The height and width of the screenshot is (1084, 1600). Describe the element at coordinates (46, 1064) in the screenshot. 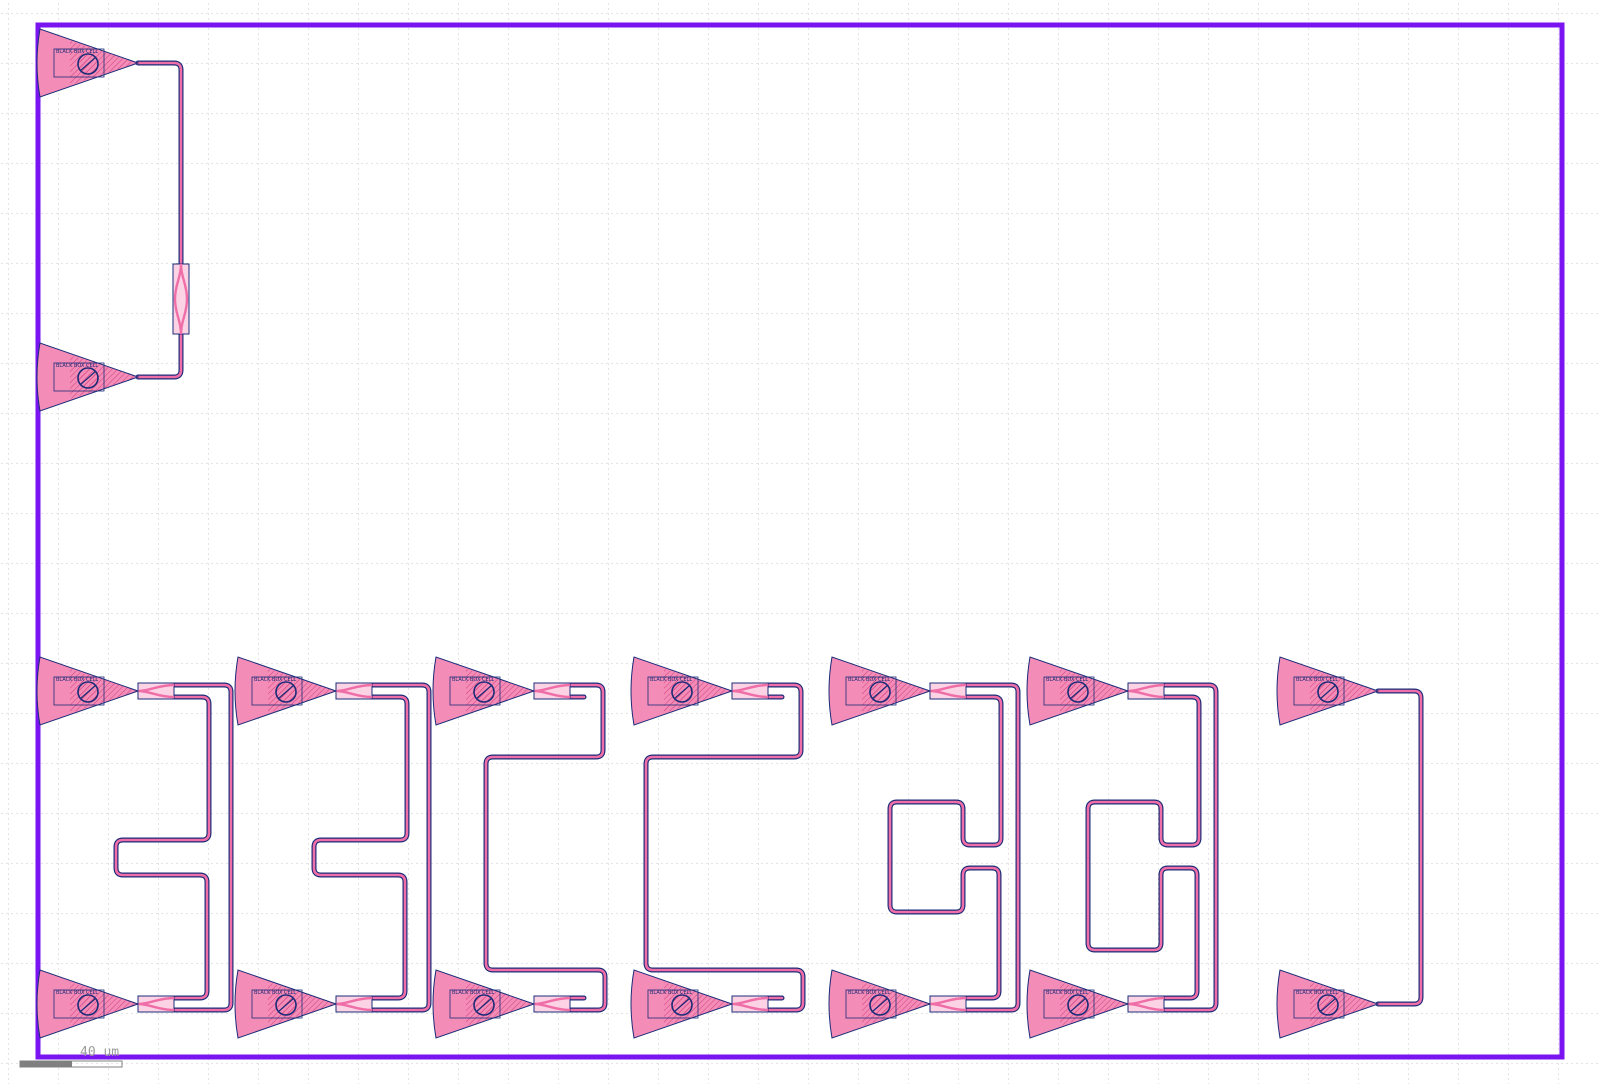

I see `scale-bar-filled` at that location.